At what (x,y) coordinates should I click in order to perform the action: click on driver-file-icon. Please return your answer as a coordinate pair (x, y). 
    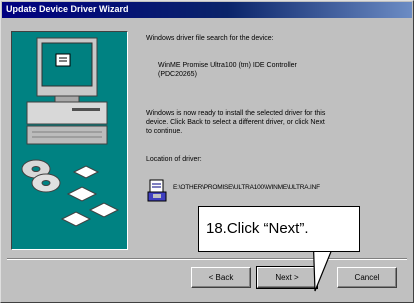
    Looking at the image, I should click on (158, 191).